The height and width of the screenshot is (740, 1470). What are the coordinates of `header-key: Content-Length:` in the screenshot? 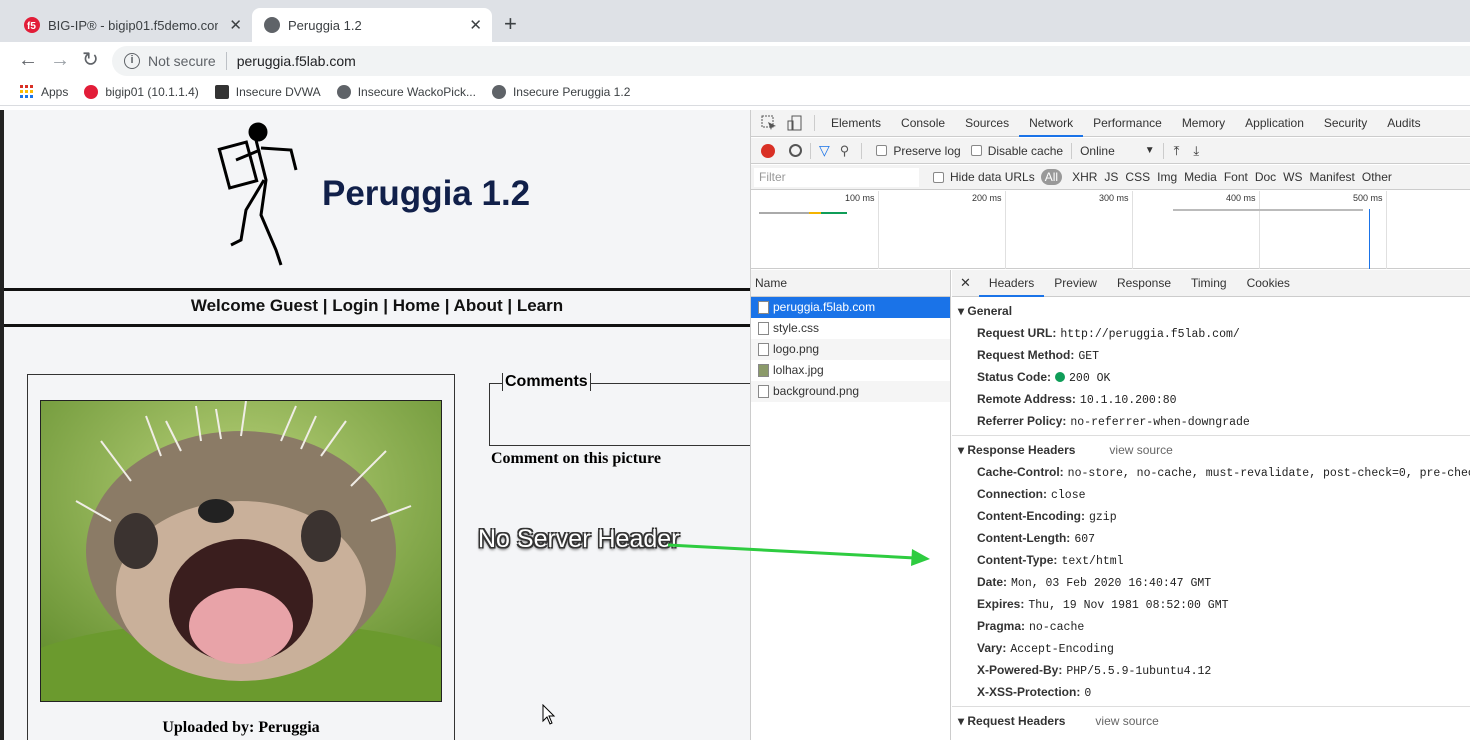 It's located at (1024, 538).